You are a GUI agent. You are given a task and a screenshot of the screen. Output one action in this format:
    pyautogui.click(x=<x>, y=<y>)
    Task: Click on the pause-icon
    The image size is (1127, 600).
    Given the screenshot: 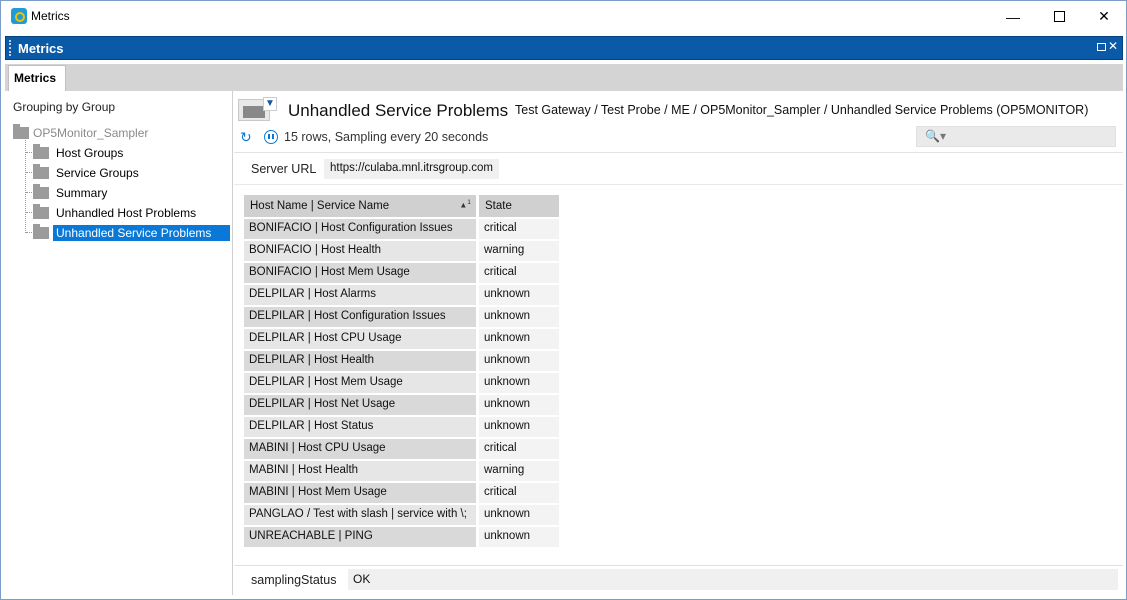 What is the action you would take?
    pyautogui.click(x=271, y=137)
    